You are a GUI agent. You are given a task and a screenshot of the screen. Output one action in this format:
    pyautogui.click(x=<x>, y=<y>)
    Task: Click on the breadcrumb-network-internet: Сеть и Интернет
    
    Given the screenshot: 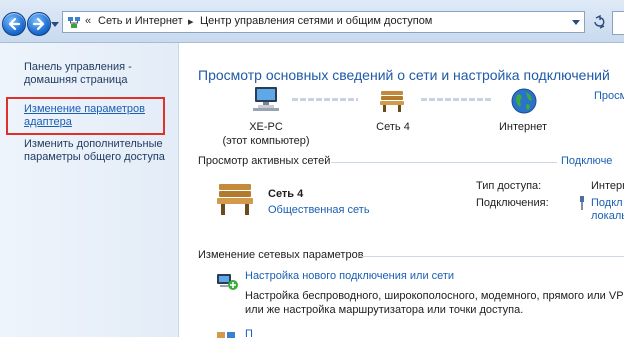 What is the action you would take?
    pyautogui.click(x=140, y=21)
    